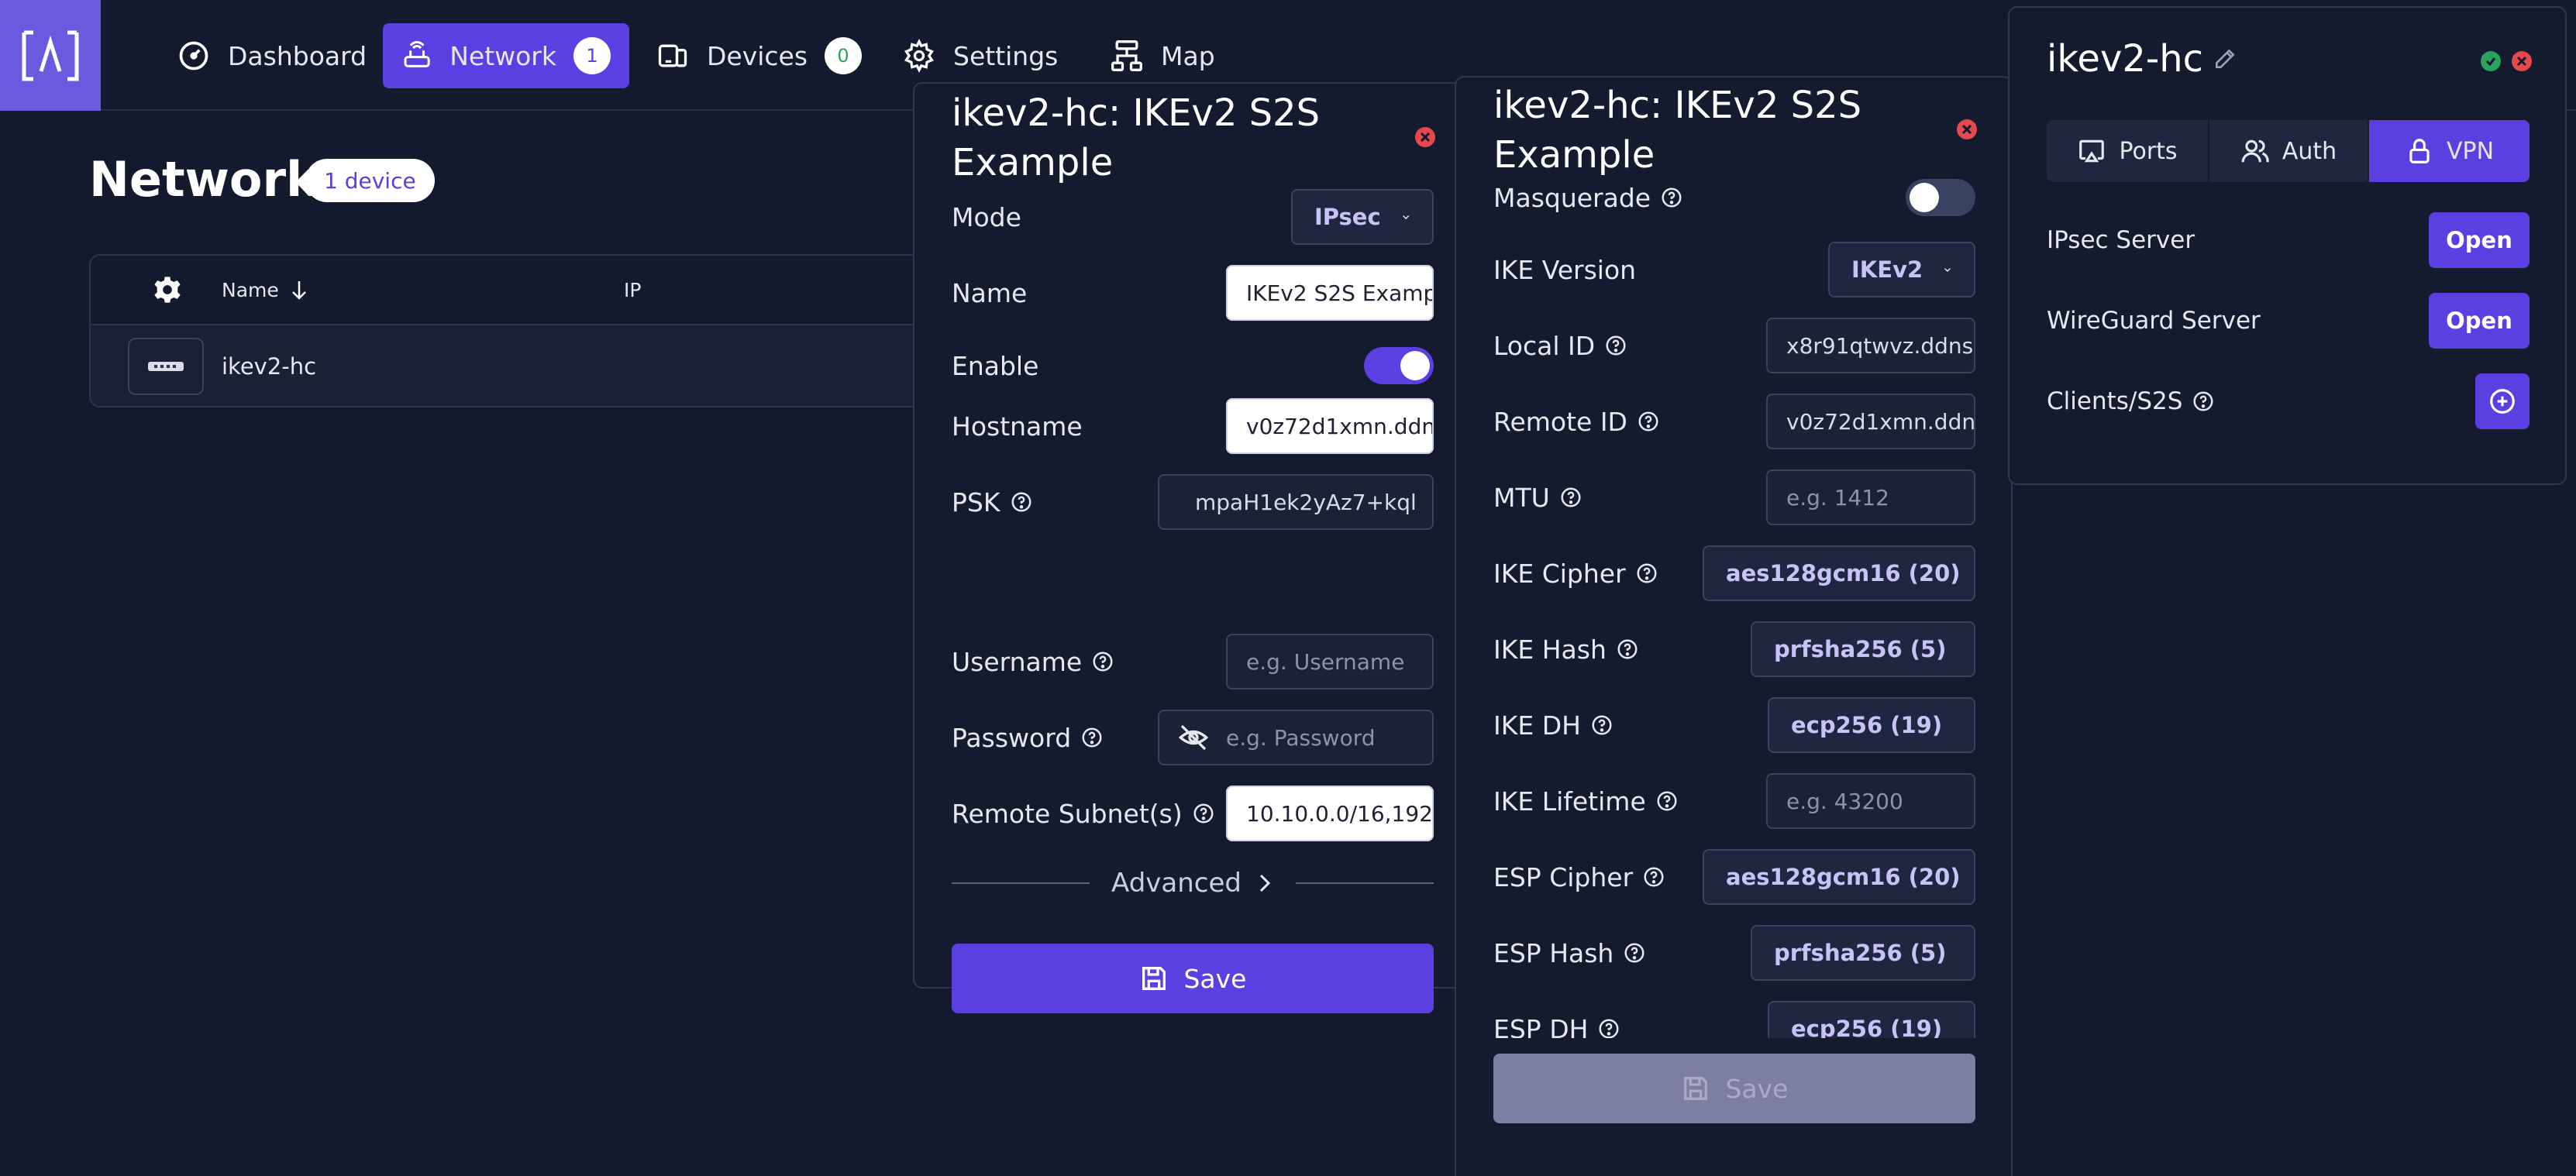 The image size is (2576, 1176). What do you see at coordinates (250, 290) in the screenshot?
I see `column-header-name-label: Name` at bounding box center [250, 290].